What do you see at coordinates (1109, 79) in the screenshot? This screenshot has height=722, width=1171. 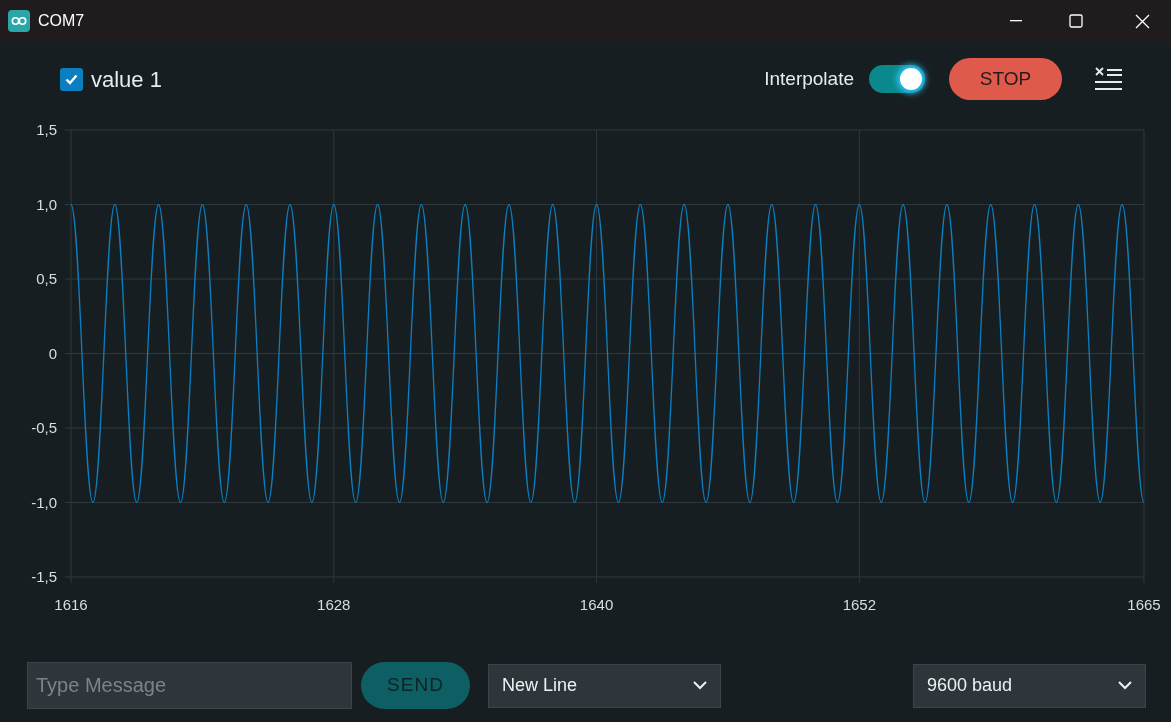 I see `clear-list-icon` at bounding box center [1109, 79].